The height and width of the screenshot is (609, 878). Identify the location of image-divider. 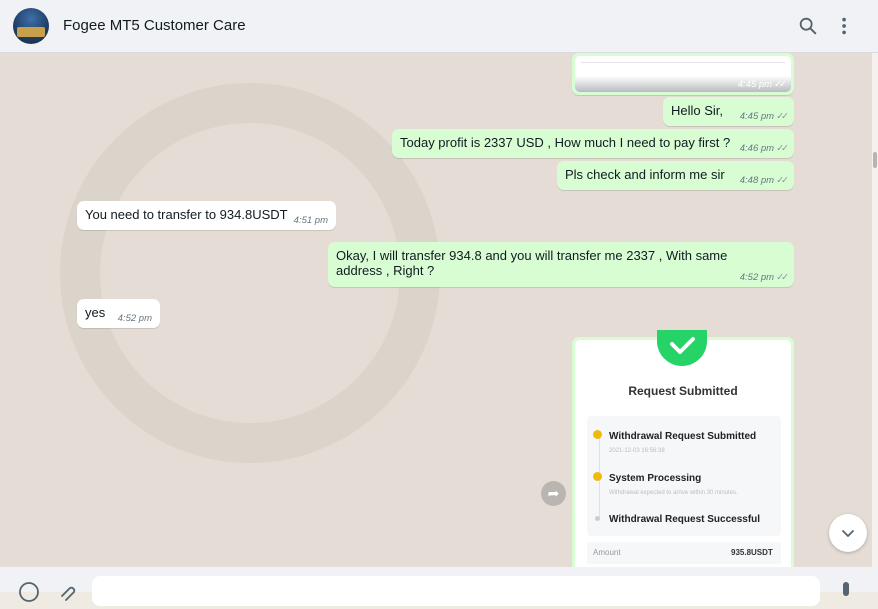
(683, 62).